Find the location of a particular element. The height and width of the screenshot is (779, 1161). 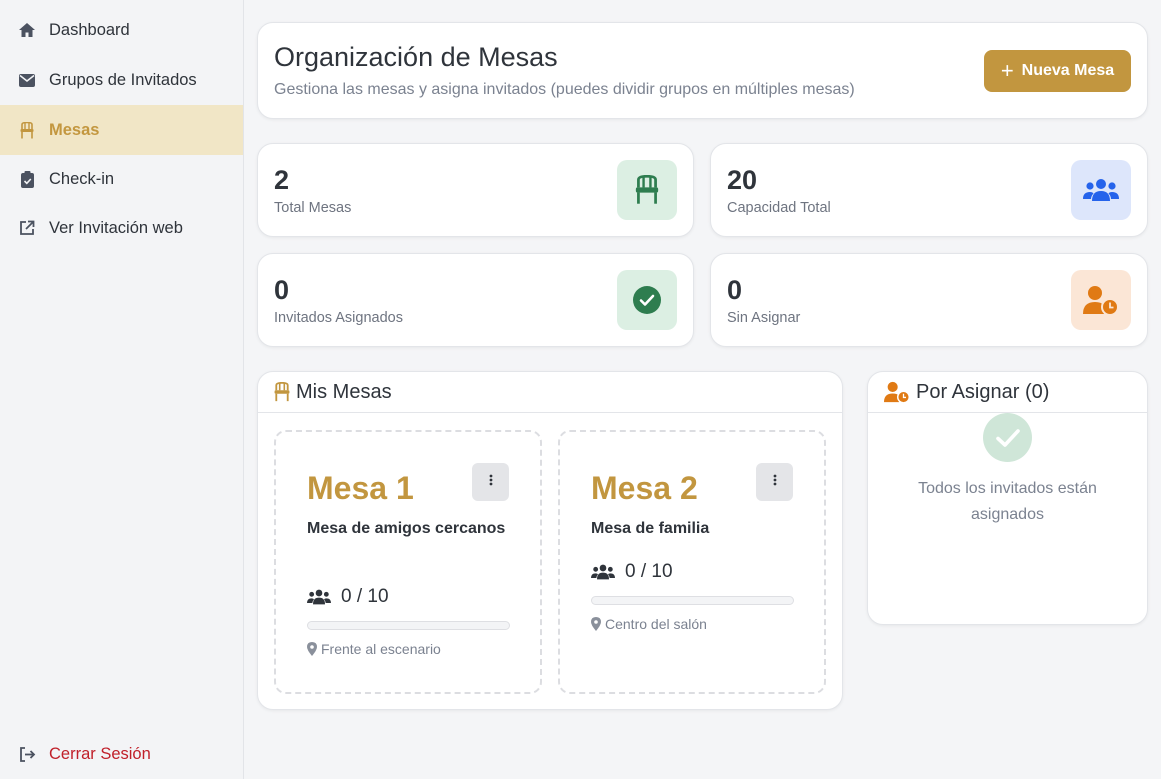

mesas-section-title: Mis Mesas is located at coordinates (344, 391).